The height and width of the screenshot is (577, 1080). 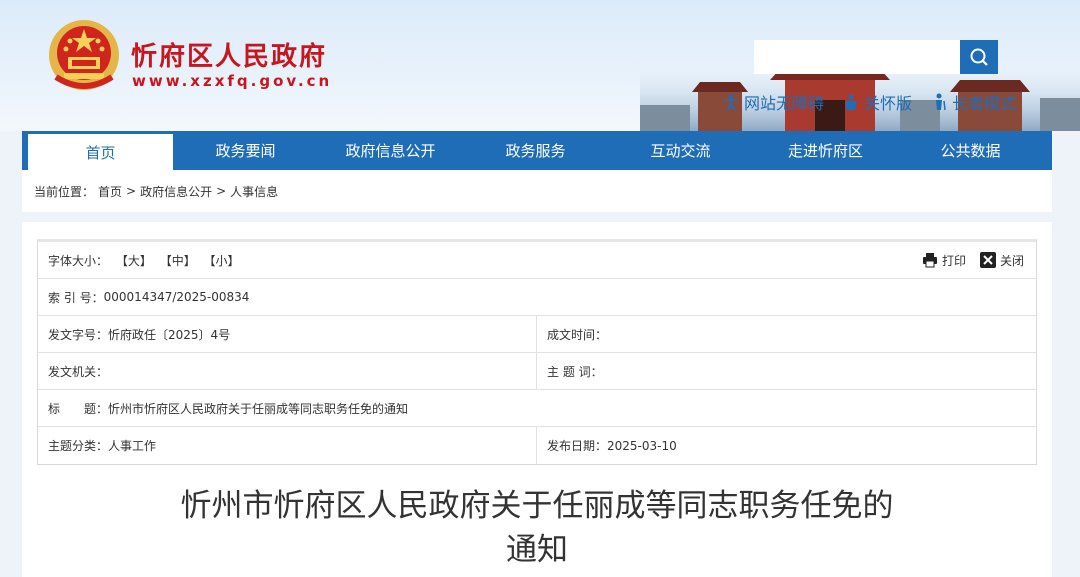 I want to click on doc-number-row: 发文字号： 忻府政任〔2025〕4号 成文时间：, so click(x=537, y=334).